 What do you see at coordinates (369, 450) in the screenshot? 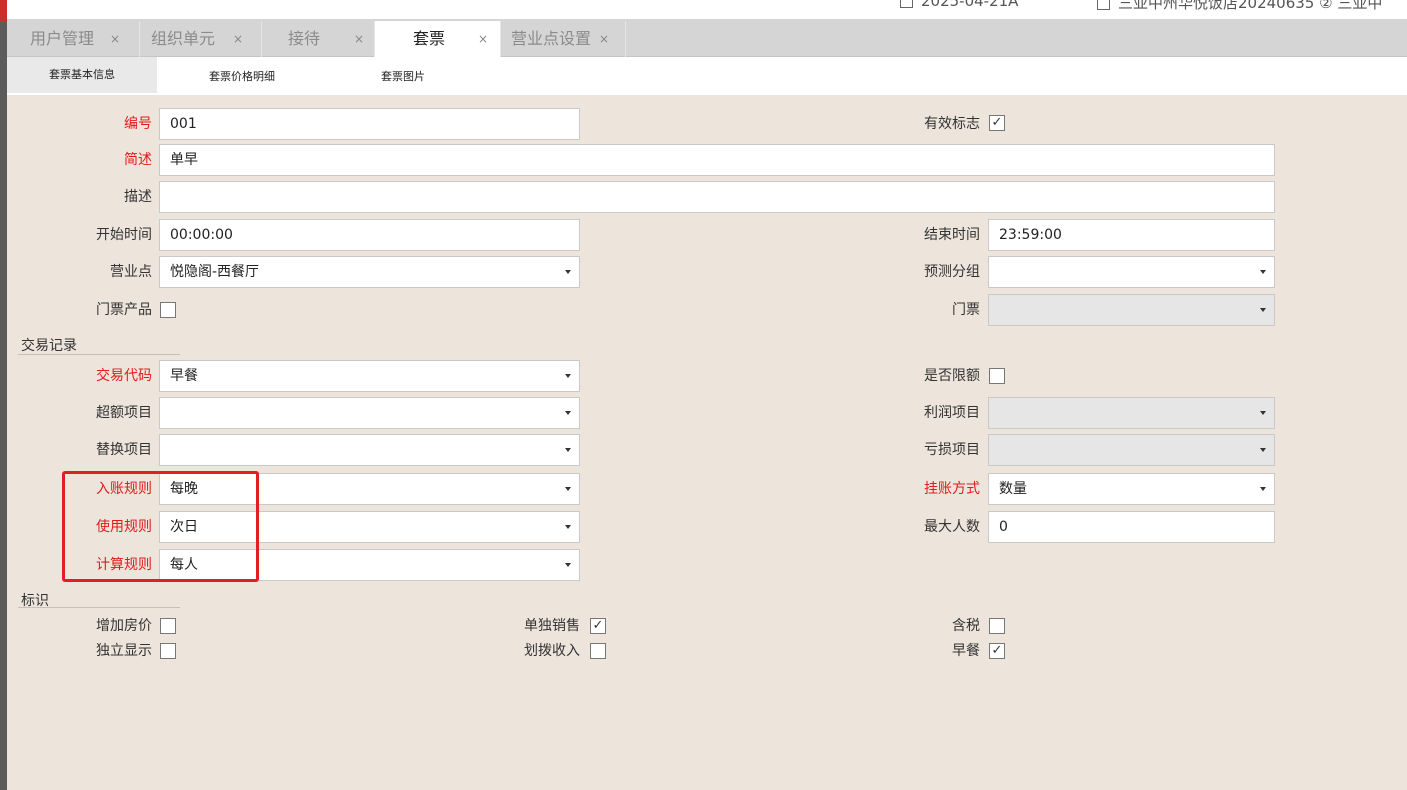
I see `replace-item-select` at bounding box center [369, 450].